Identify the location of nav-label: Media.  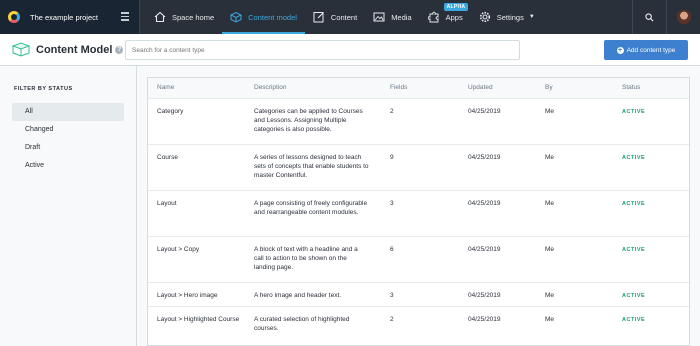
(401, 17).